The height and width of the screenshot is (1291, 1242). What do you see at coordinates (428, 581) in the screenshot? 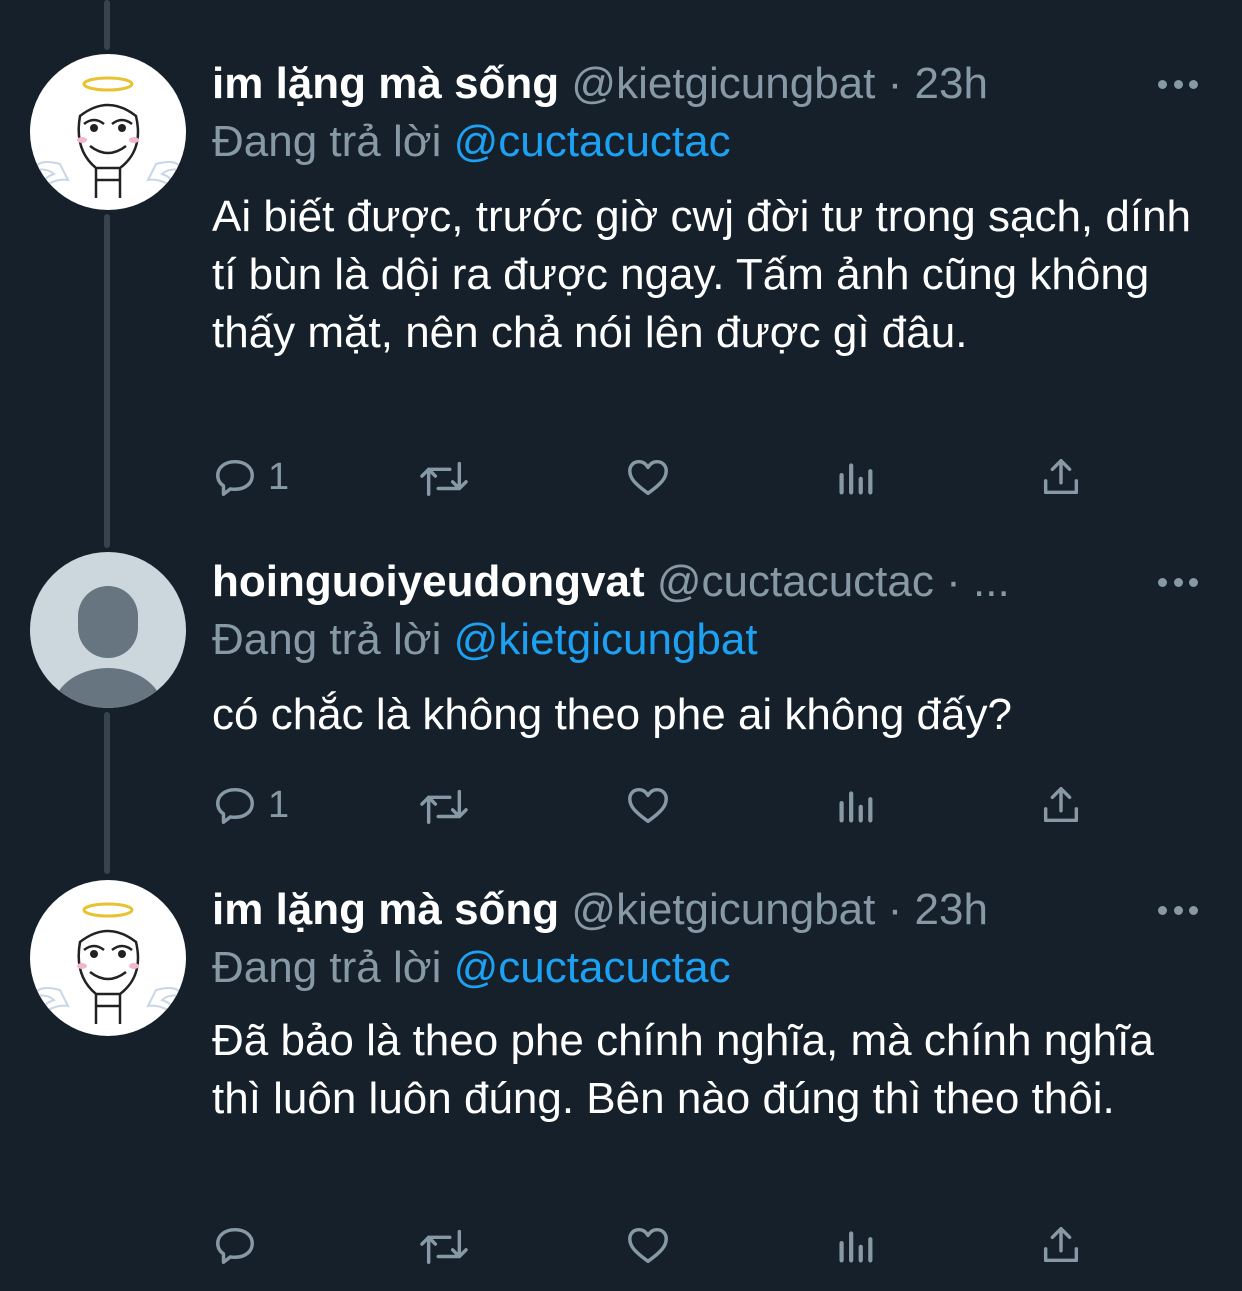
I see `display-name: hoinguoiyeudongvat` at bounding box center [428, 581].